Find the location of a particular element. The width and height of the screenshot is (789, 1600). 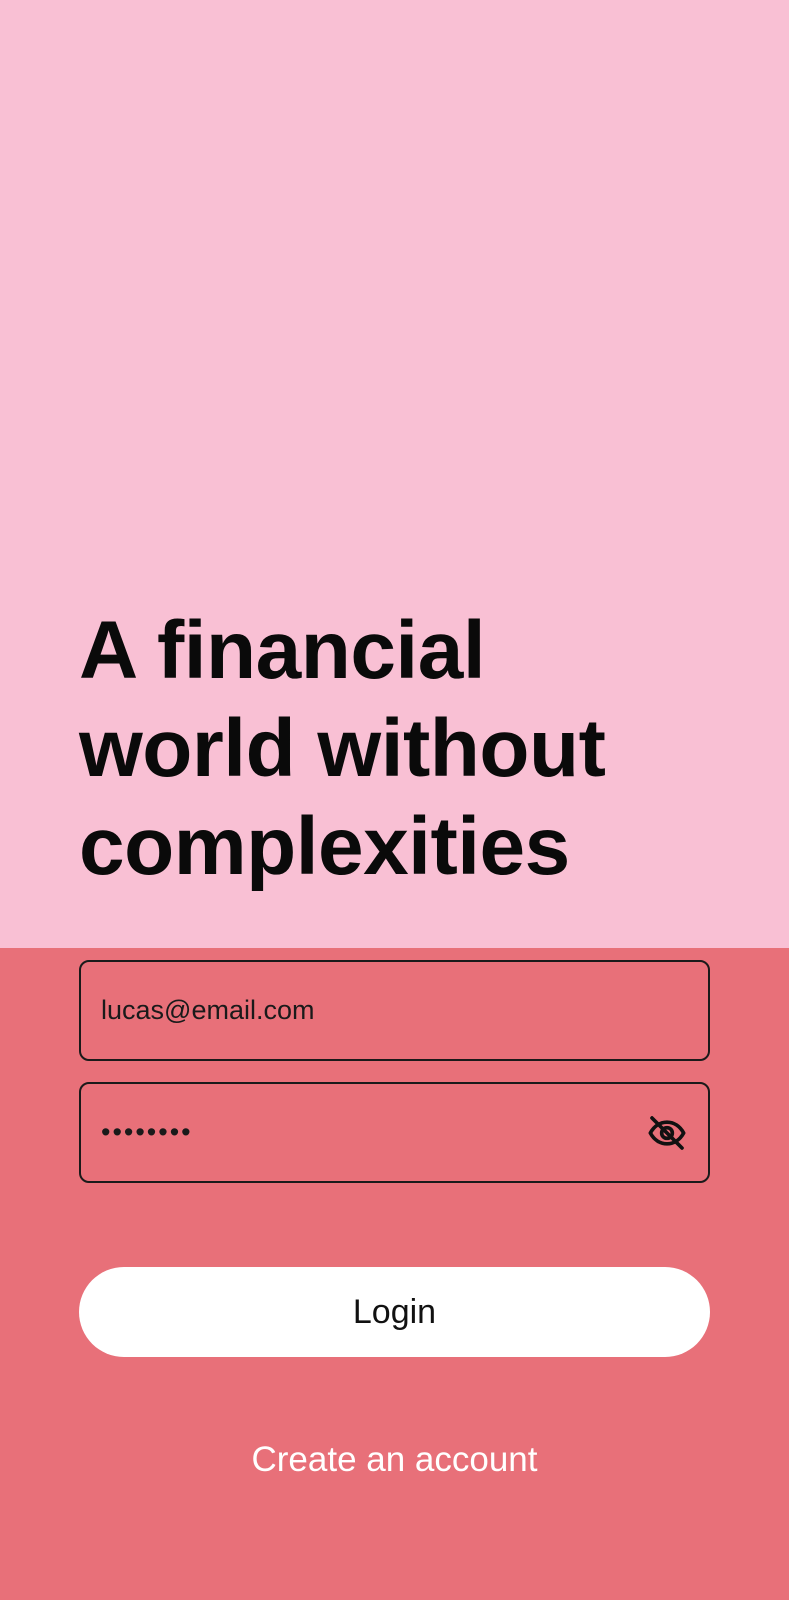

password-input is located at coordinates (394, 1132).